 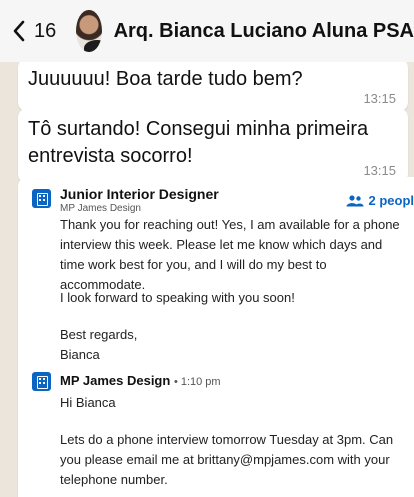 I want to click on sender-name: MP James Design, so click(x=115, y=380).